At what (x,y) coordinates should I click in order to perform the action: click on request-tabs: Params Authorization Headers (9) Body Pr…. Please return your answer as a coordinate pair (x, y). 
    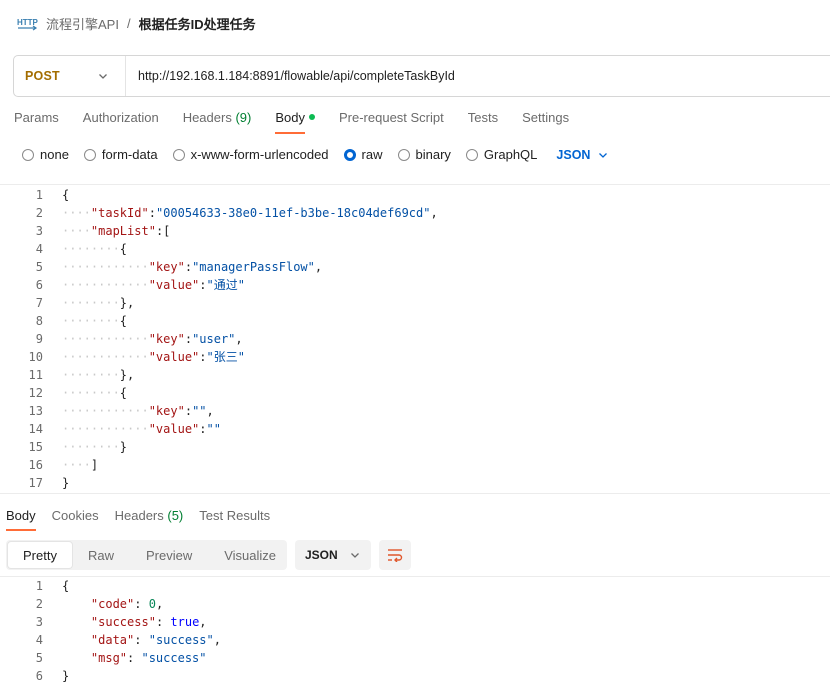
    Looking at the image, I should click on (291, 122).